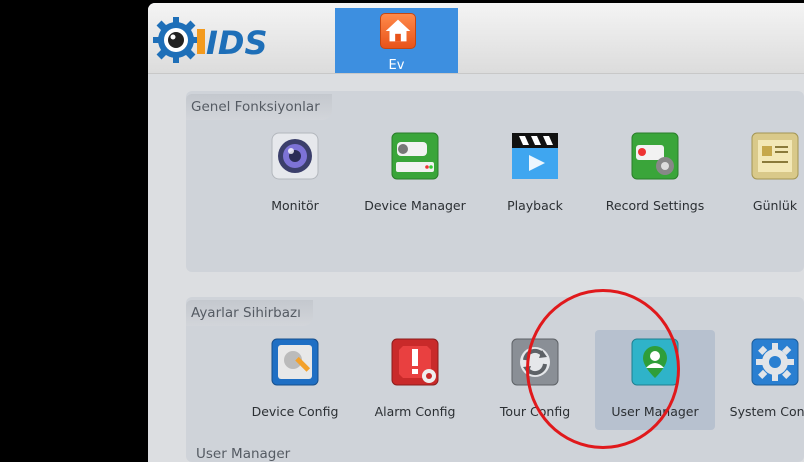 The width and height of the screenshot is (804, 462). I want to click on red-annotation-circle, so click(603, 369).